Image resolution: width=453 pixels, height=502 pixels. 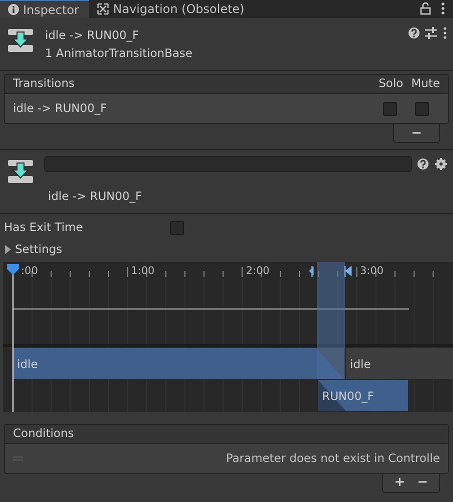 What do you see at coordinates (431, 33) in the screenshot?
I see `preset-icon` at bounding box center [431, 33].